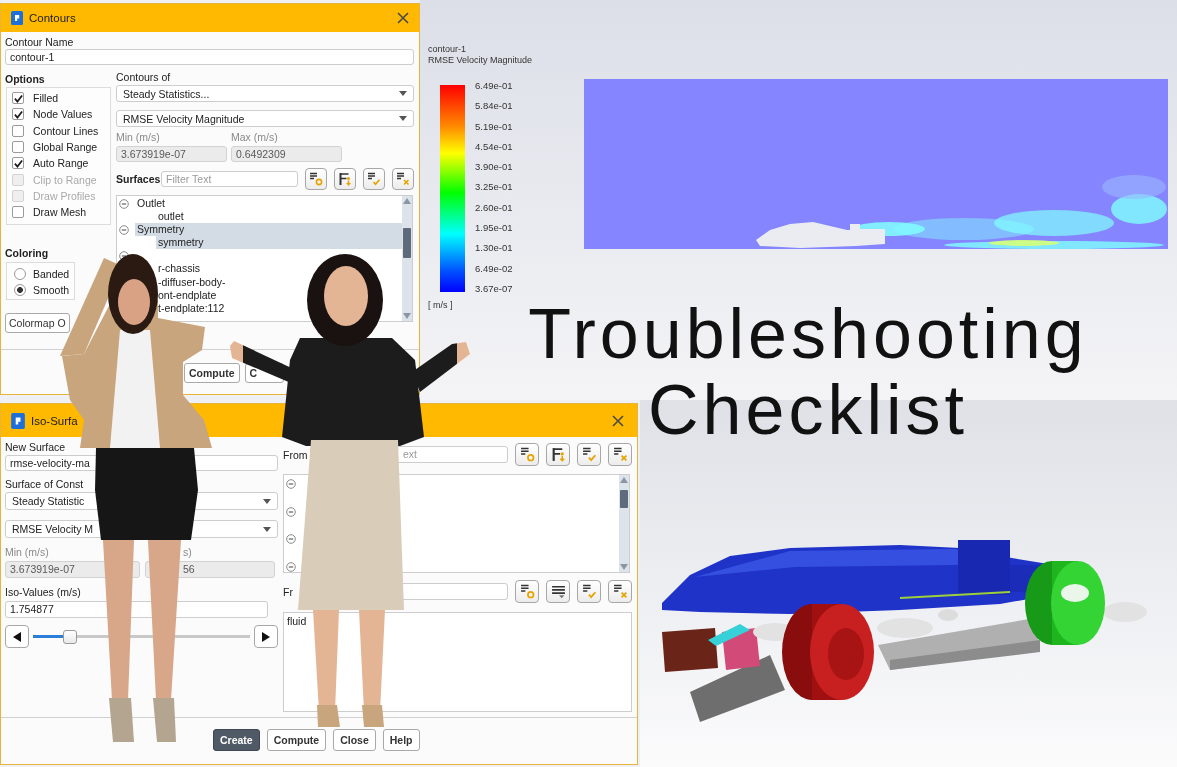 The height and width of the screenshot is (767, 1177). Describe the element at coordinates (45, 484) in the screenshot. I see `field-label: Surface of Const` at that location.